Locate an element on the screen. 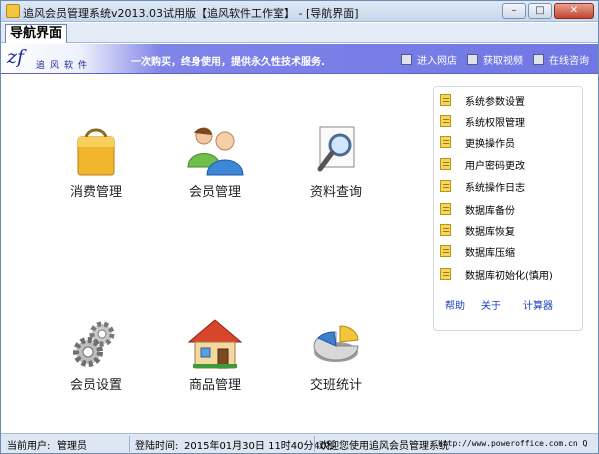 This screenshot has height=454, width=599. panel-item-db-restore: 数据库恢复 is located at coordinates (477, 230).